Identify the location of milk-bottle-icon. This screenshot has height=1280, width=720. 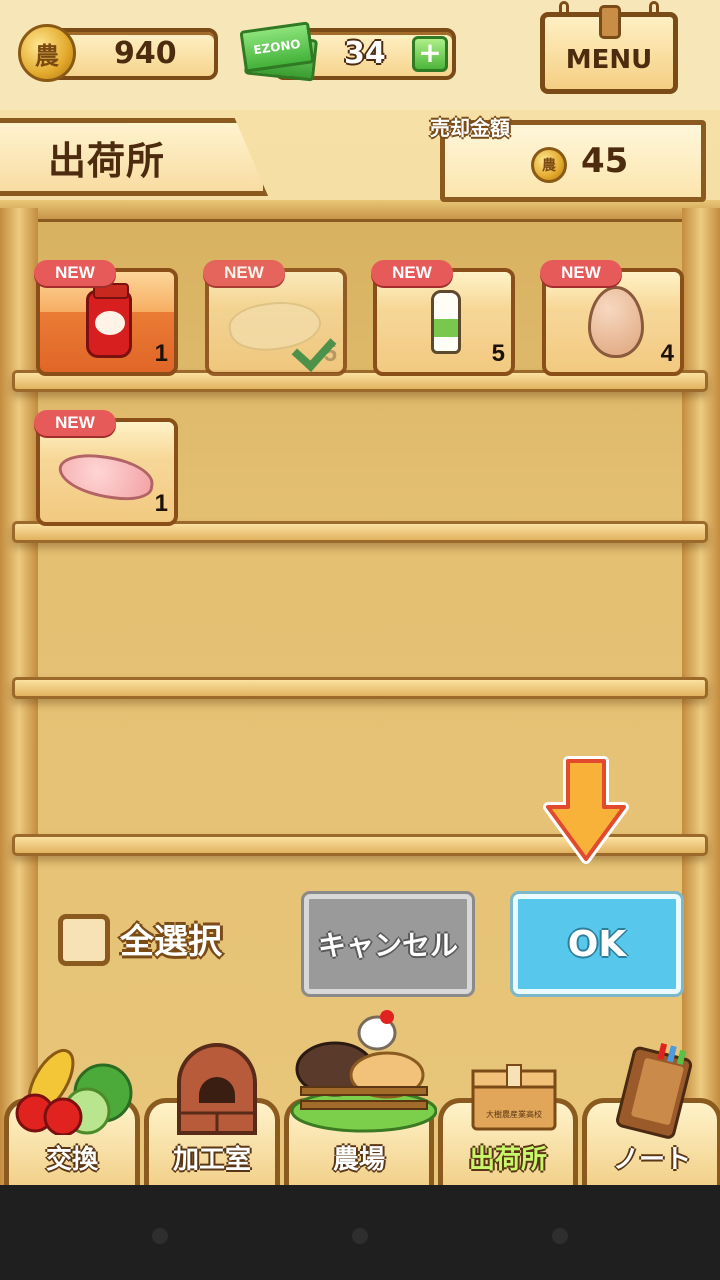
(446, 322).